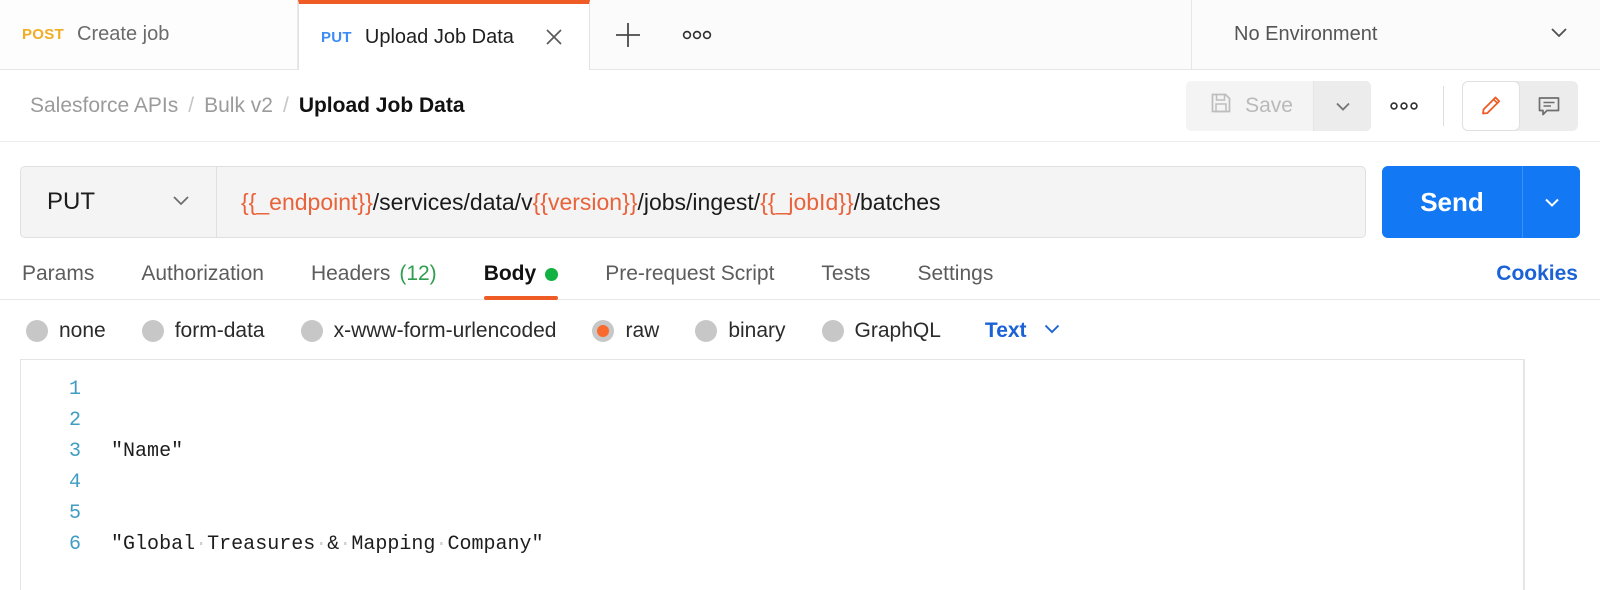 Image resolution: width=1600 pixels, height=590 pixels. What do you see at coordinates (445, 330) in the screenshot?
I see `body-type-label: x-www-form-urlencoded` at bounding box center [445, 330].